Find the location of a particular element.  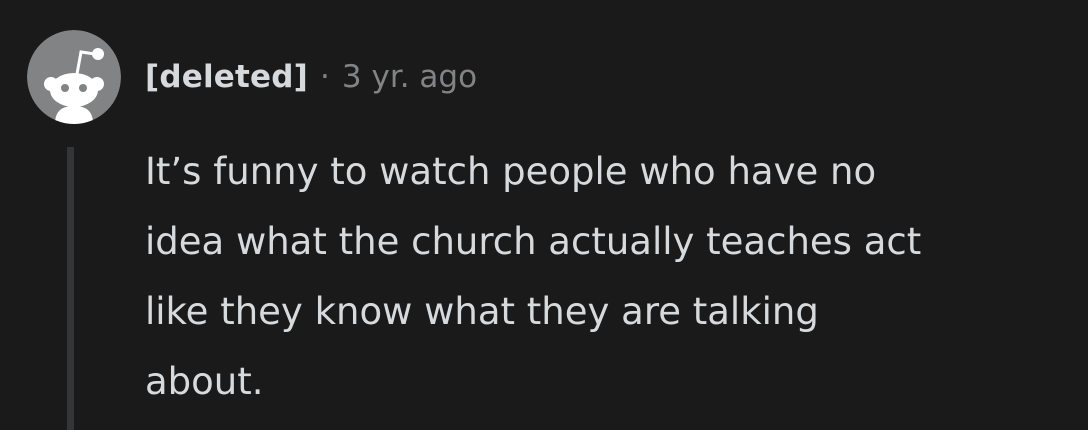

comment-body-line: like they know what they are talking is located at coordinates (482, 311).